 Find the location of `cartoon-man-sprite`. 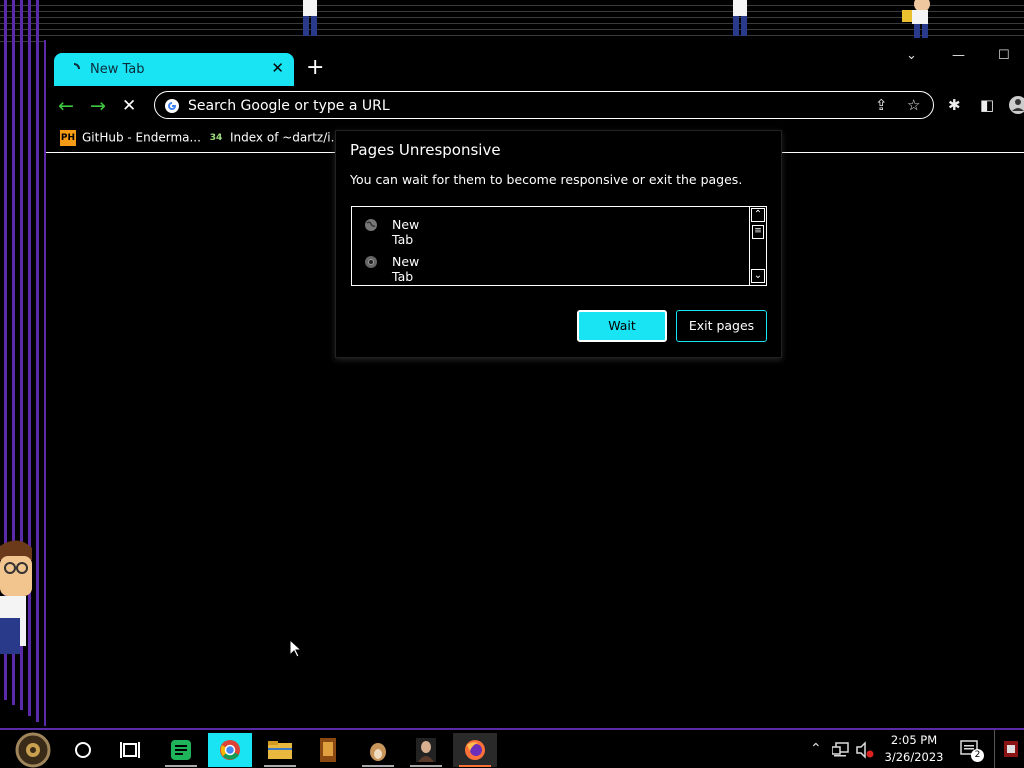

cartoon-man-sprite is located at coordinates (16, 597).